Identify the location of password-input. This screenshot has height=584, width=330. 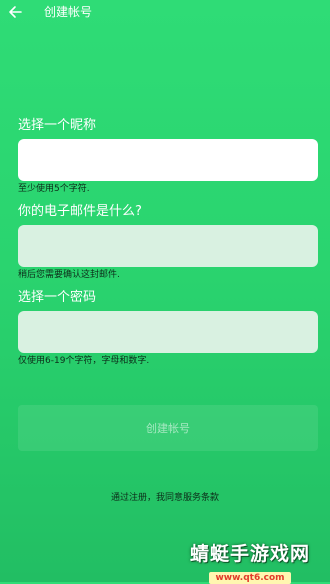
(168, 332).